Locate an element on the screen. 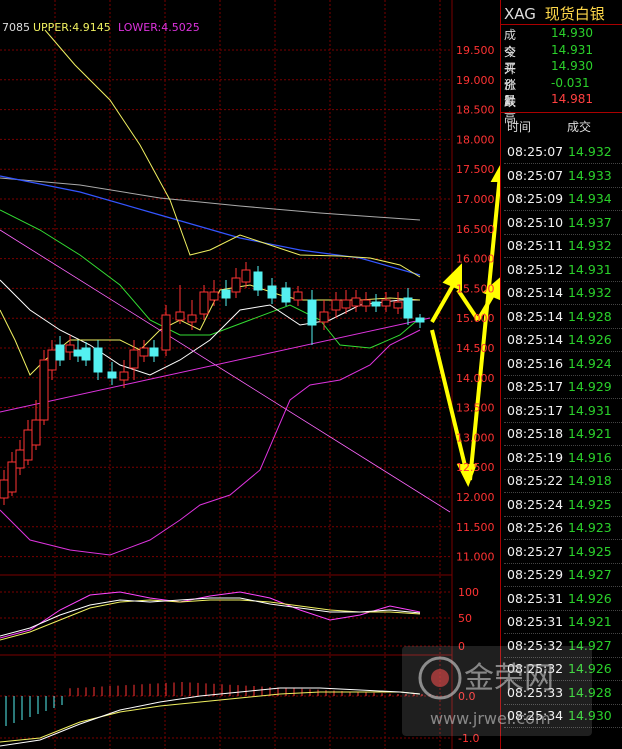 The image size is (622, 749). price-tick-label: 18.500 is located at coordinates (475, 110).